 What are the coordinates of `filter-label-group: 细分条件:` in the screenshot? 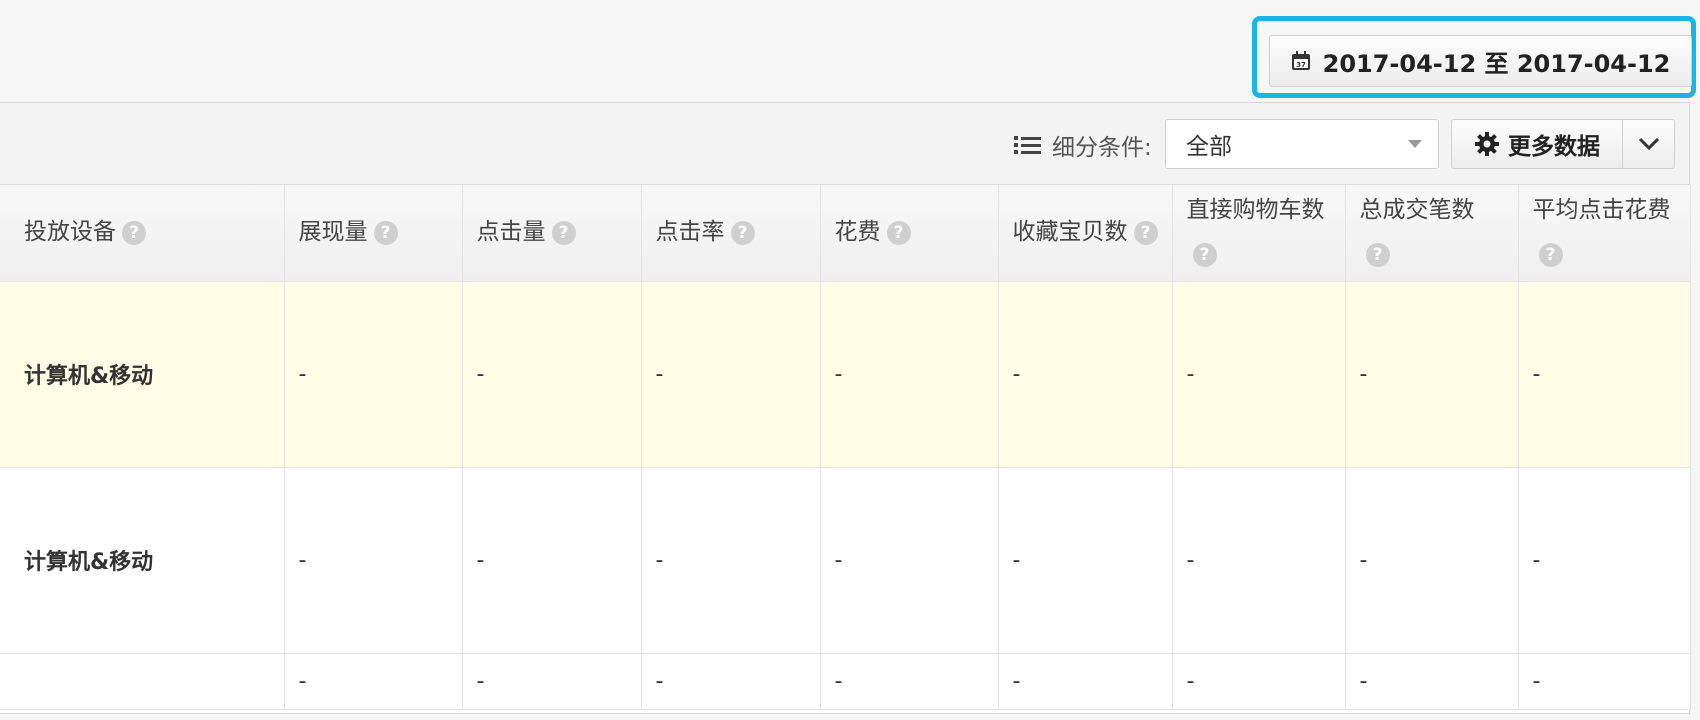 It's located at (1083, 145).